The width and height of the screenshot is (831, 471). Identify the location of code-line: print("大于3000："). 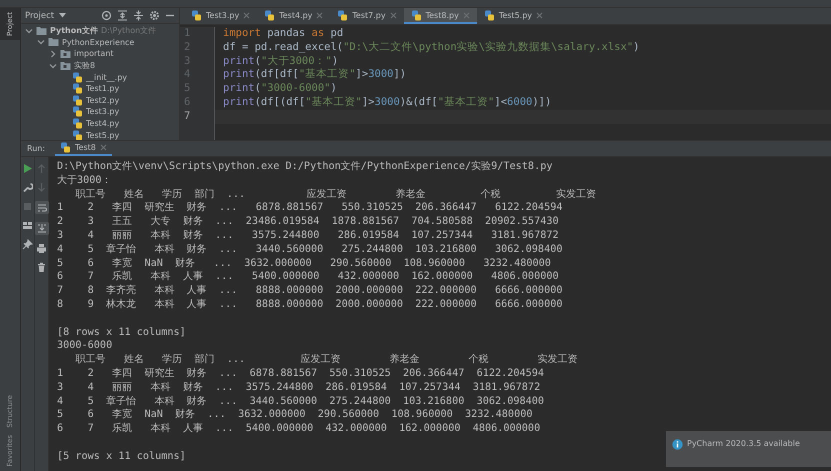
(281, 61).